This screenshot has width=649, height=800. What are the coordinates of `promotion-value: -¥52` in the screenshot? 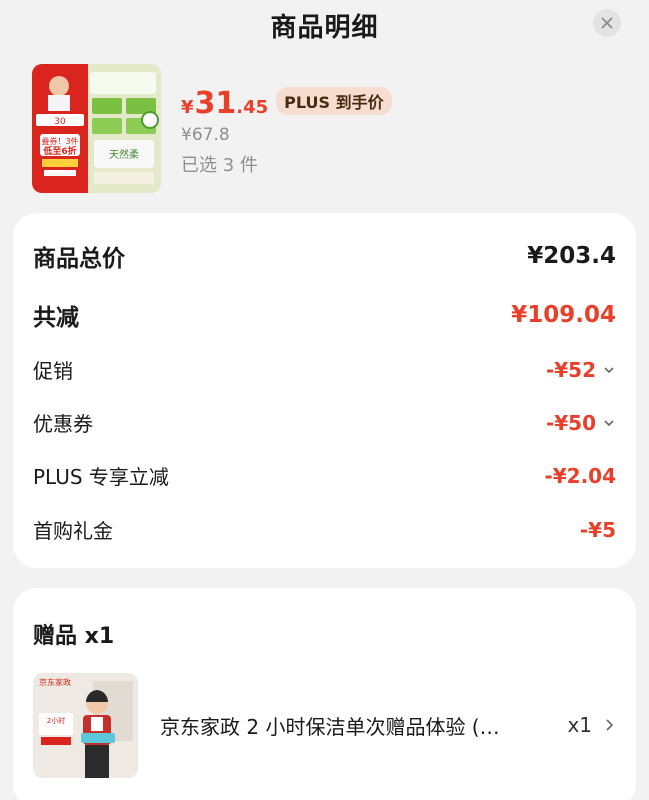 It's located at (570, 369).